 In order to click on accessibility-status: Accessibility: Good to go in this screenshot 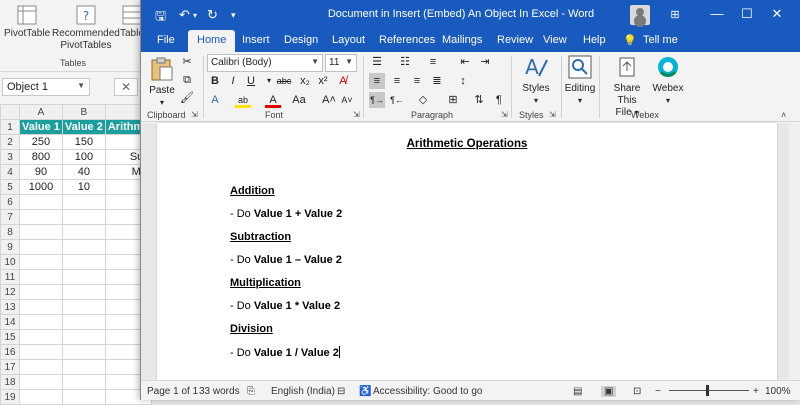, I will do `click(428, 391)`.